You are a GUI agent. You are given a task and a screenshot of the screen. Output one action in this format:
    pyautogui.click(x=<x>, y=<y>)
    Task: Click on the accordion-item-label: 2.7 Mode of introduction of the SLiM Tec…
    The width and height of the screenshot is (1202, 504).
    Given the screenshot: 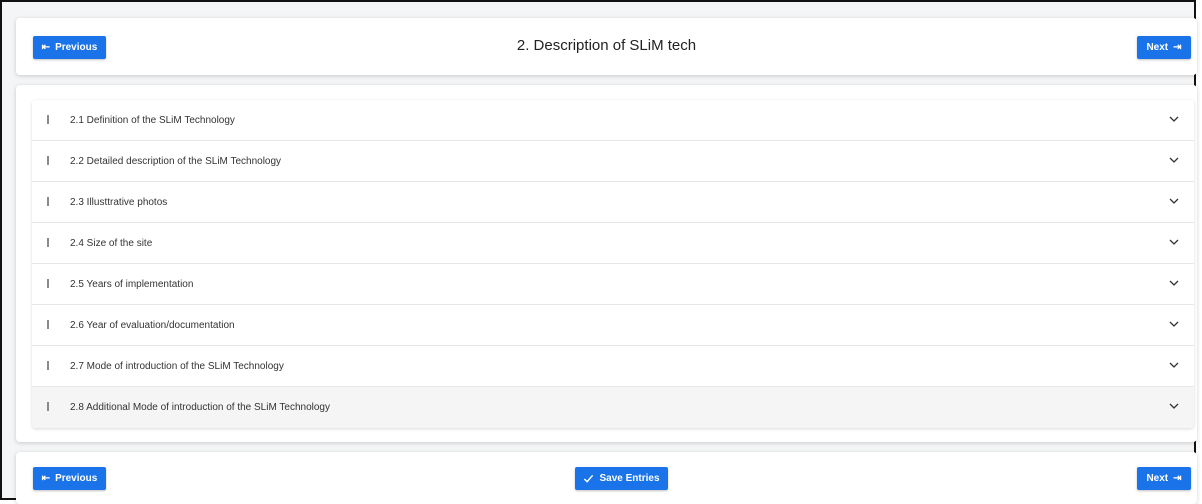 What is the action you would take?
    pyautogui.click(x=177, y=366)
    